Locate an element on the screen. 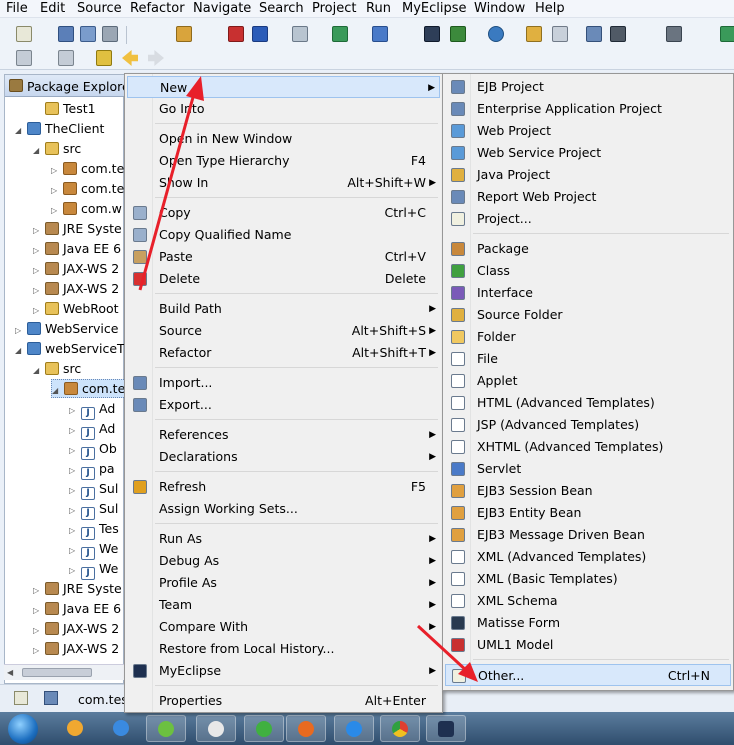 The height and width of the screenshot is (745, 734). save-all-icon is located at coordinates (88, 34).